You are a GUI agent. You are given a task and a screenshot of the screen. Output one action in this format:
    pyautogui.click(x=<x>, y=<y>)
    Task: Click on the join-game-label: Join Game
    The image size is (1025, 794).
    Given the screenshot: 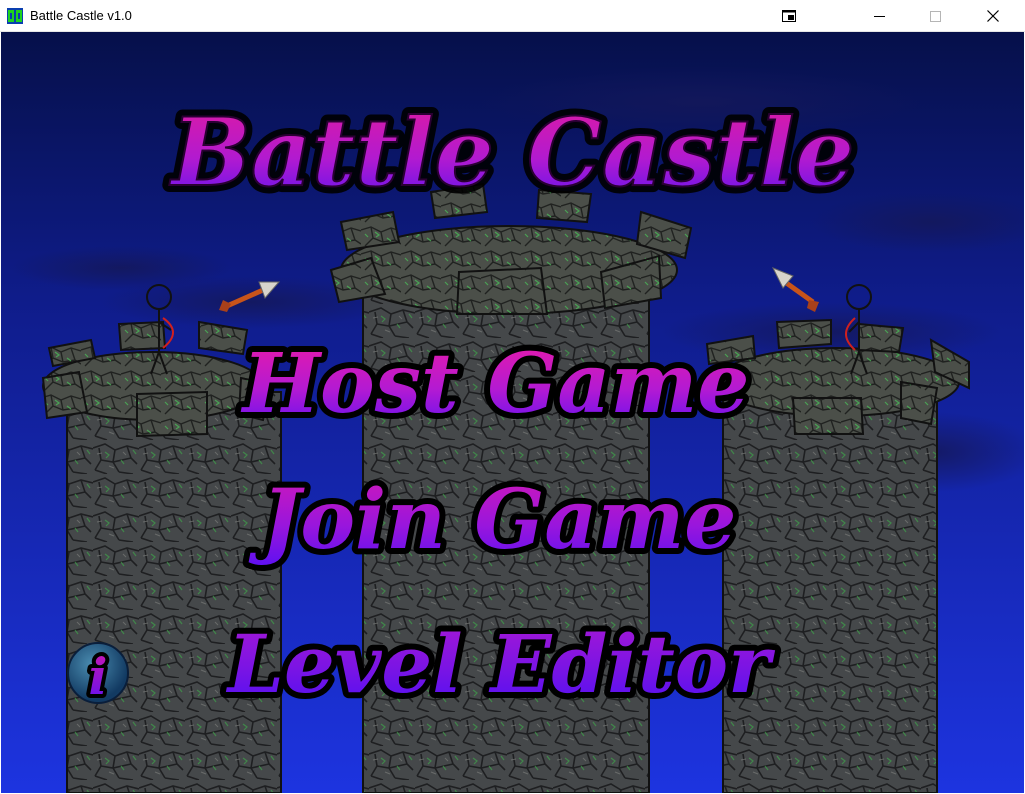 What is the action you would take?
    pyautogui.click(x=493, y=520)
    